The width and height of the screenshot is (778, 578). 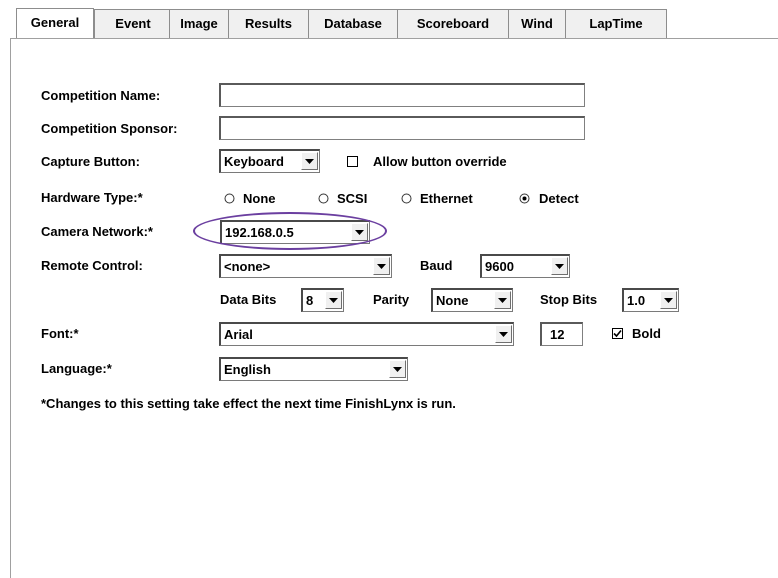 I want to click on hardware-ethernet-label: Ethernet, so click(x=446, y=198).